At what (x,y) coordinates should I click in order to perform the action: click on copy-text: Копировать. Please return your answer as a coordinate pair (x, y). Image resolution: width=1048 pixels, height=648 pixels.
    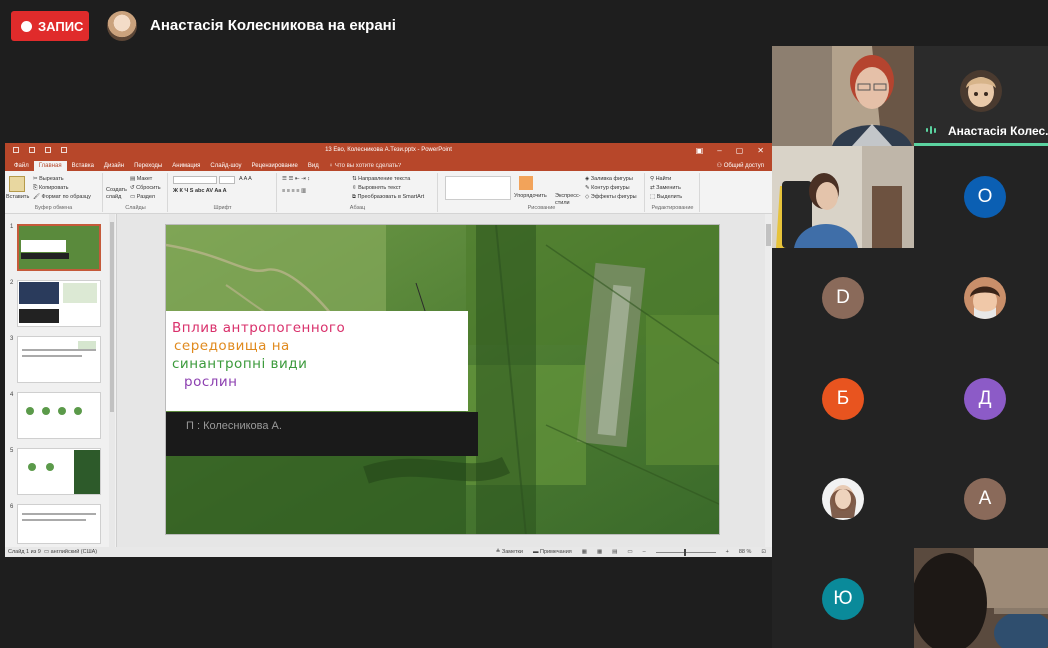
    Looking at the image, I should click on (53, 188).